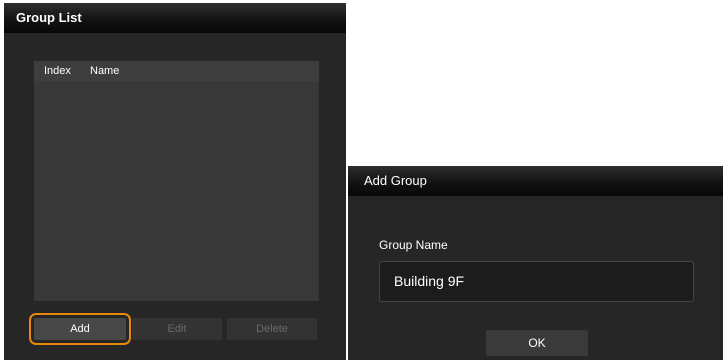 Image resolution: width=723 pixels, height=360 pixels. What do you see at coordinates (272, 329) in the screenshot?
I see `delete-button: Delete` at bounding box center [272, 329].